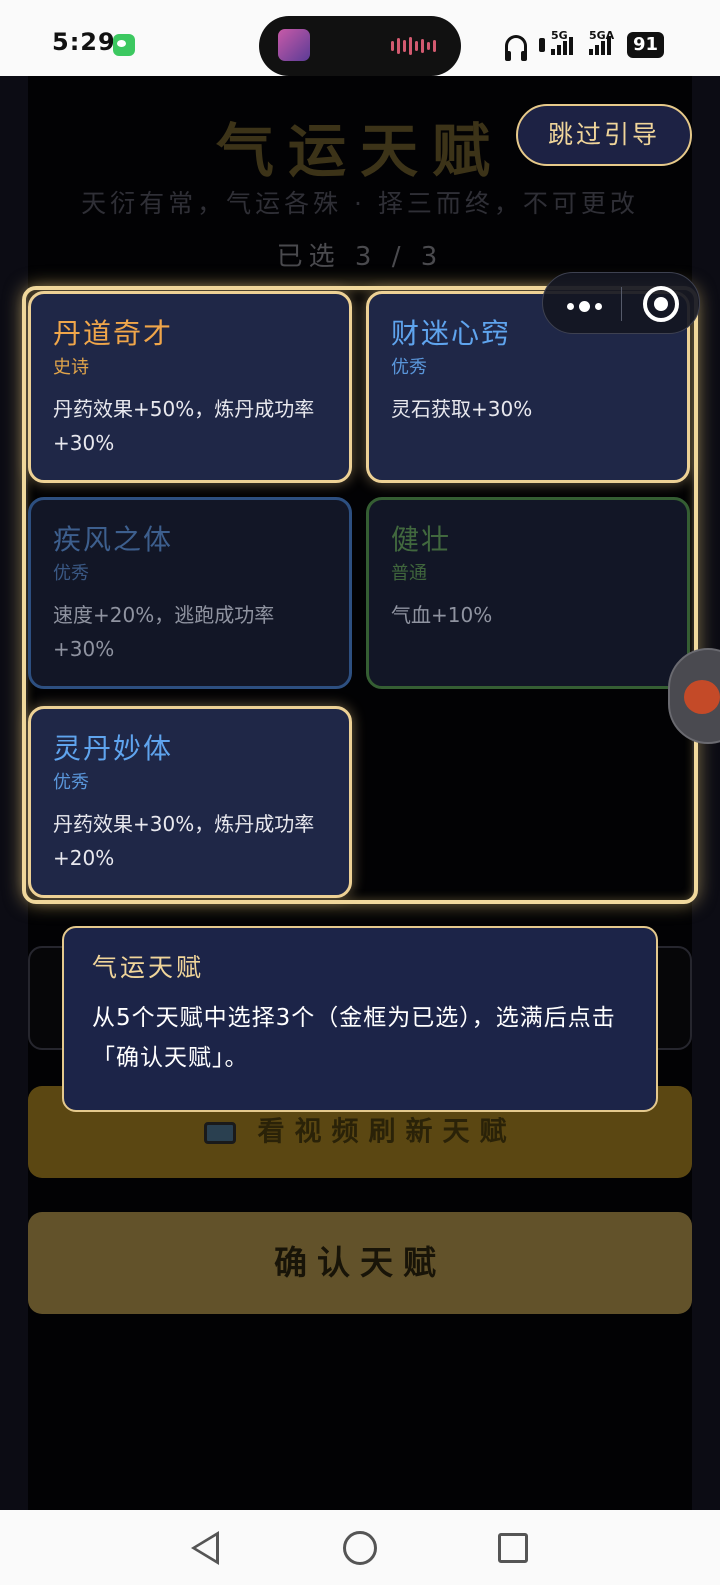 Image resolution: width=720 pixels, height=1585 pixels. I want to click on dynamic-island, so click(360, 46).